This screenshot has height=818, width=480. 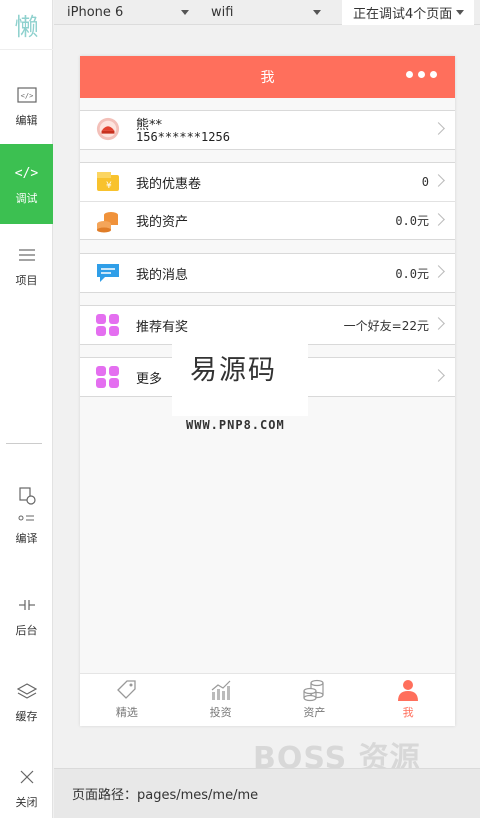 What do you see at coordinates (26, 173) in the screenshot?
I see `code-icon: </>` at bounding box center [26, 173].